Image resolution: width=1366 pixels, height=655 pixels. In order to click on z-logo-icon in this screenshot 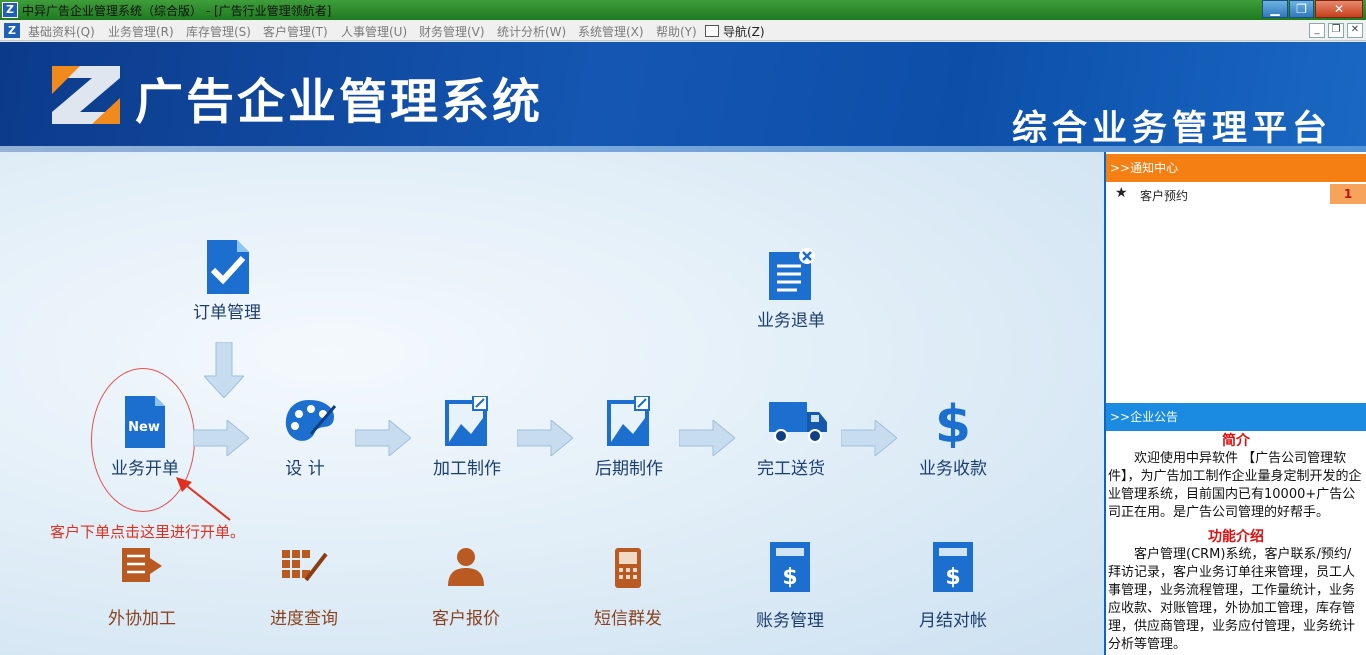, I will do `click(86, 95)`.